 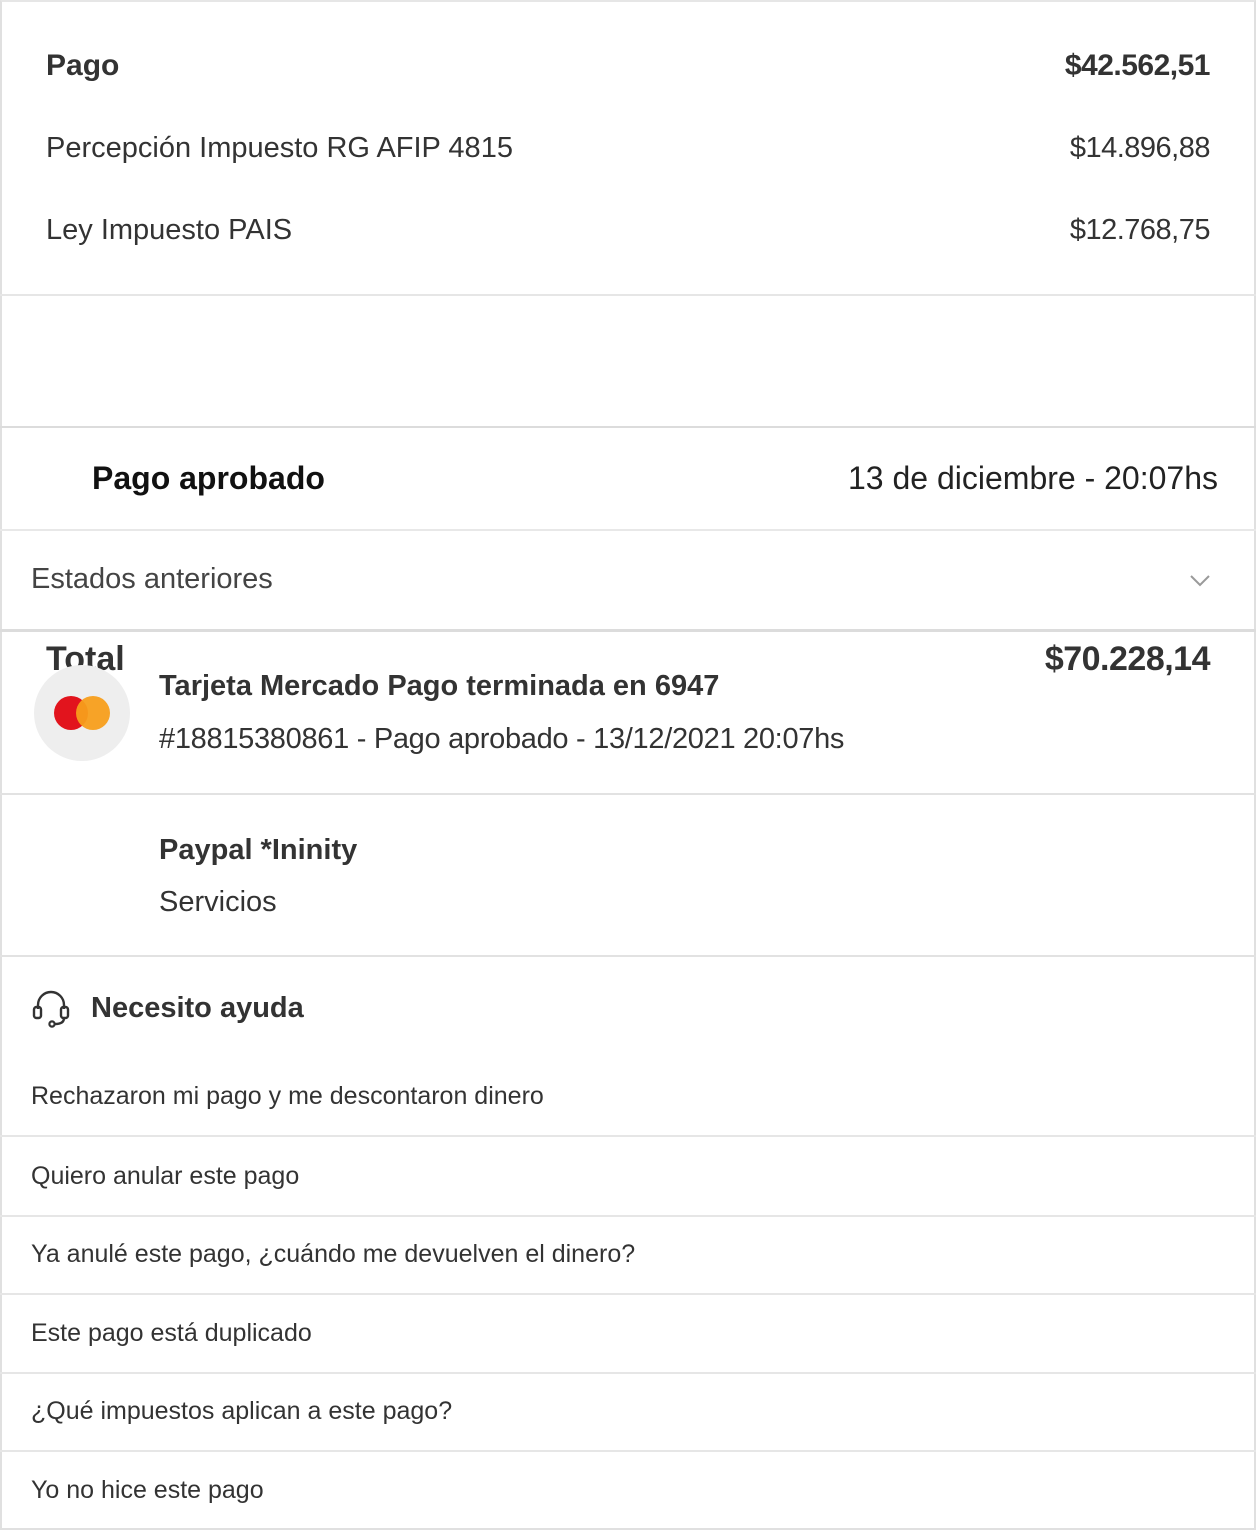 I want to click on help-item-anular: Quiero anular este pago, so click(x=628, y=1177).